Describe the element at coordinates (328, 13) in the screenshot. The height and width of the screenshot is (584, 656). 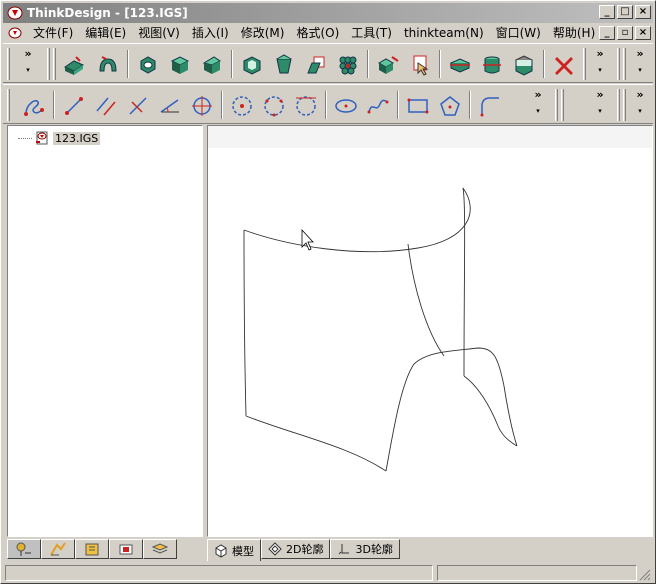
I see `title-bar: ThinkDesign - [123.IGS] _ □ ×` at that location.